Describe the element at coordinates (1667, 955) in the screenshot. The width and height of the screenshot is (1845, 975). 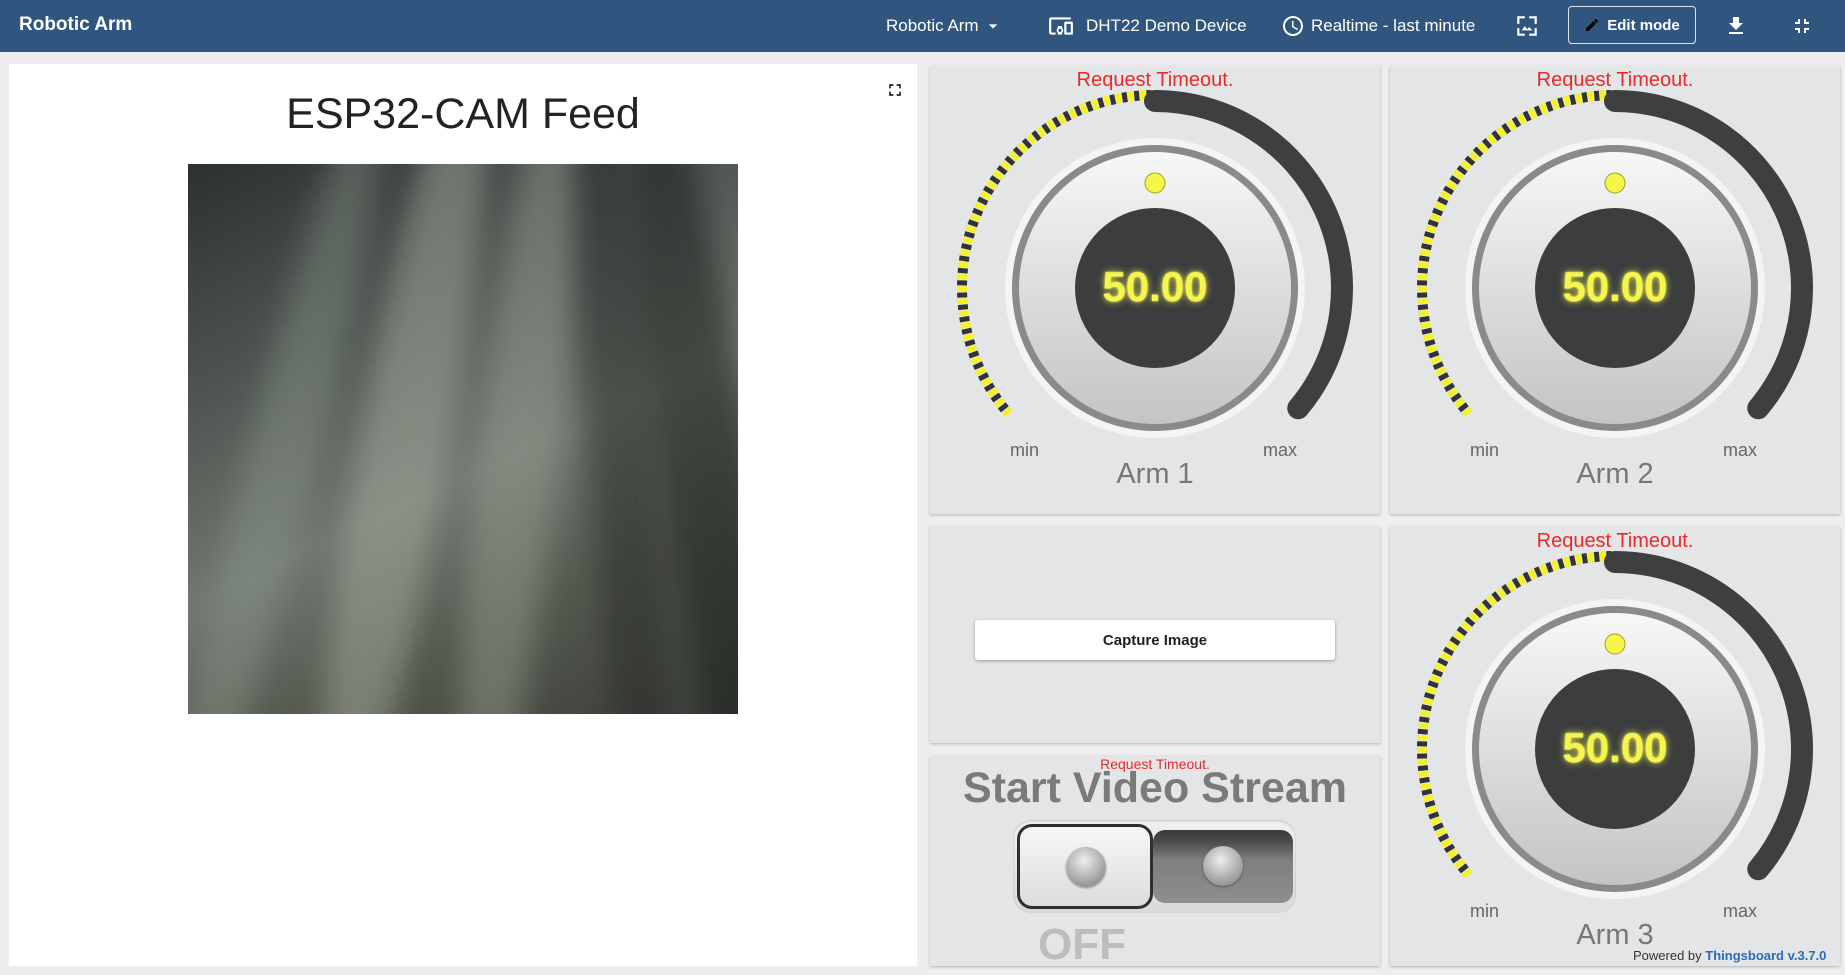
I see `powered-by-text: Powered by` at that location.